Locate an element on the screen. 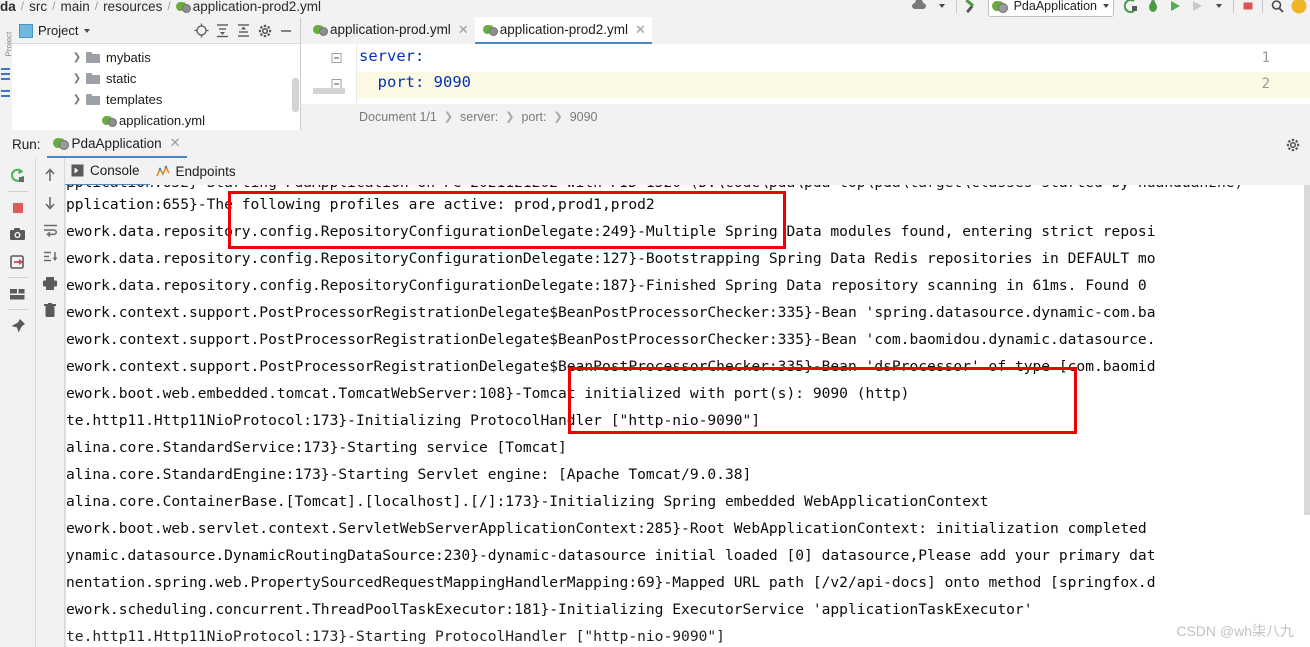 The width and height of the screenshot is (1310, 647). endpoints-icon is located at coordinates (162, 171).